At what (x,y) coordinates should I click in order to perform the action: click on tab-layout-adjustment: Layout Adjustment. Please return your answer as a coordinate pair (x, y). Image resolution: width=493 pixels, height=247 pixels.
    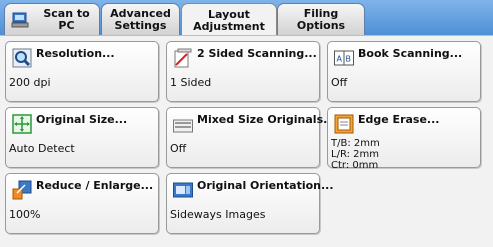
    Looking at the image, I should click on (229, 20).